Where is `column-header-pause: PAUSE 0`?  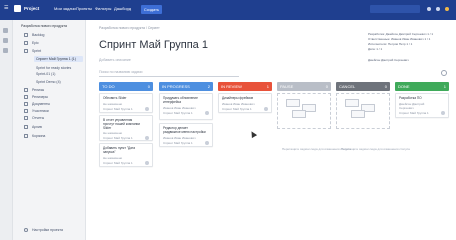 column-header-pause: PAUSE 0 is located at coordinates (304, 86).